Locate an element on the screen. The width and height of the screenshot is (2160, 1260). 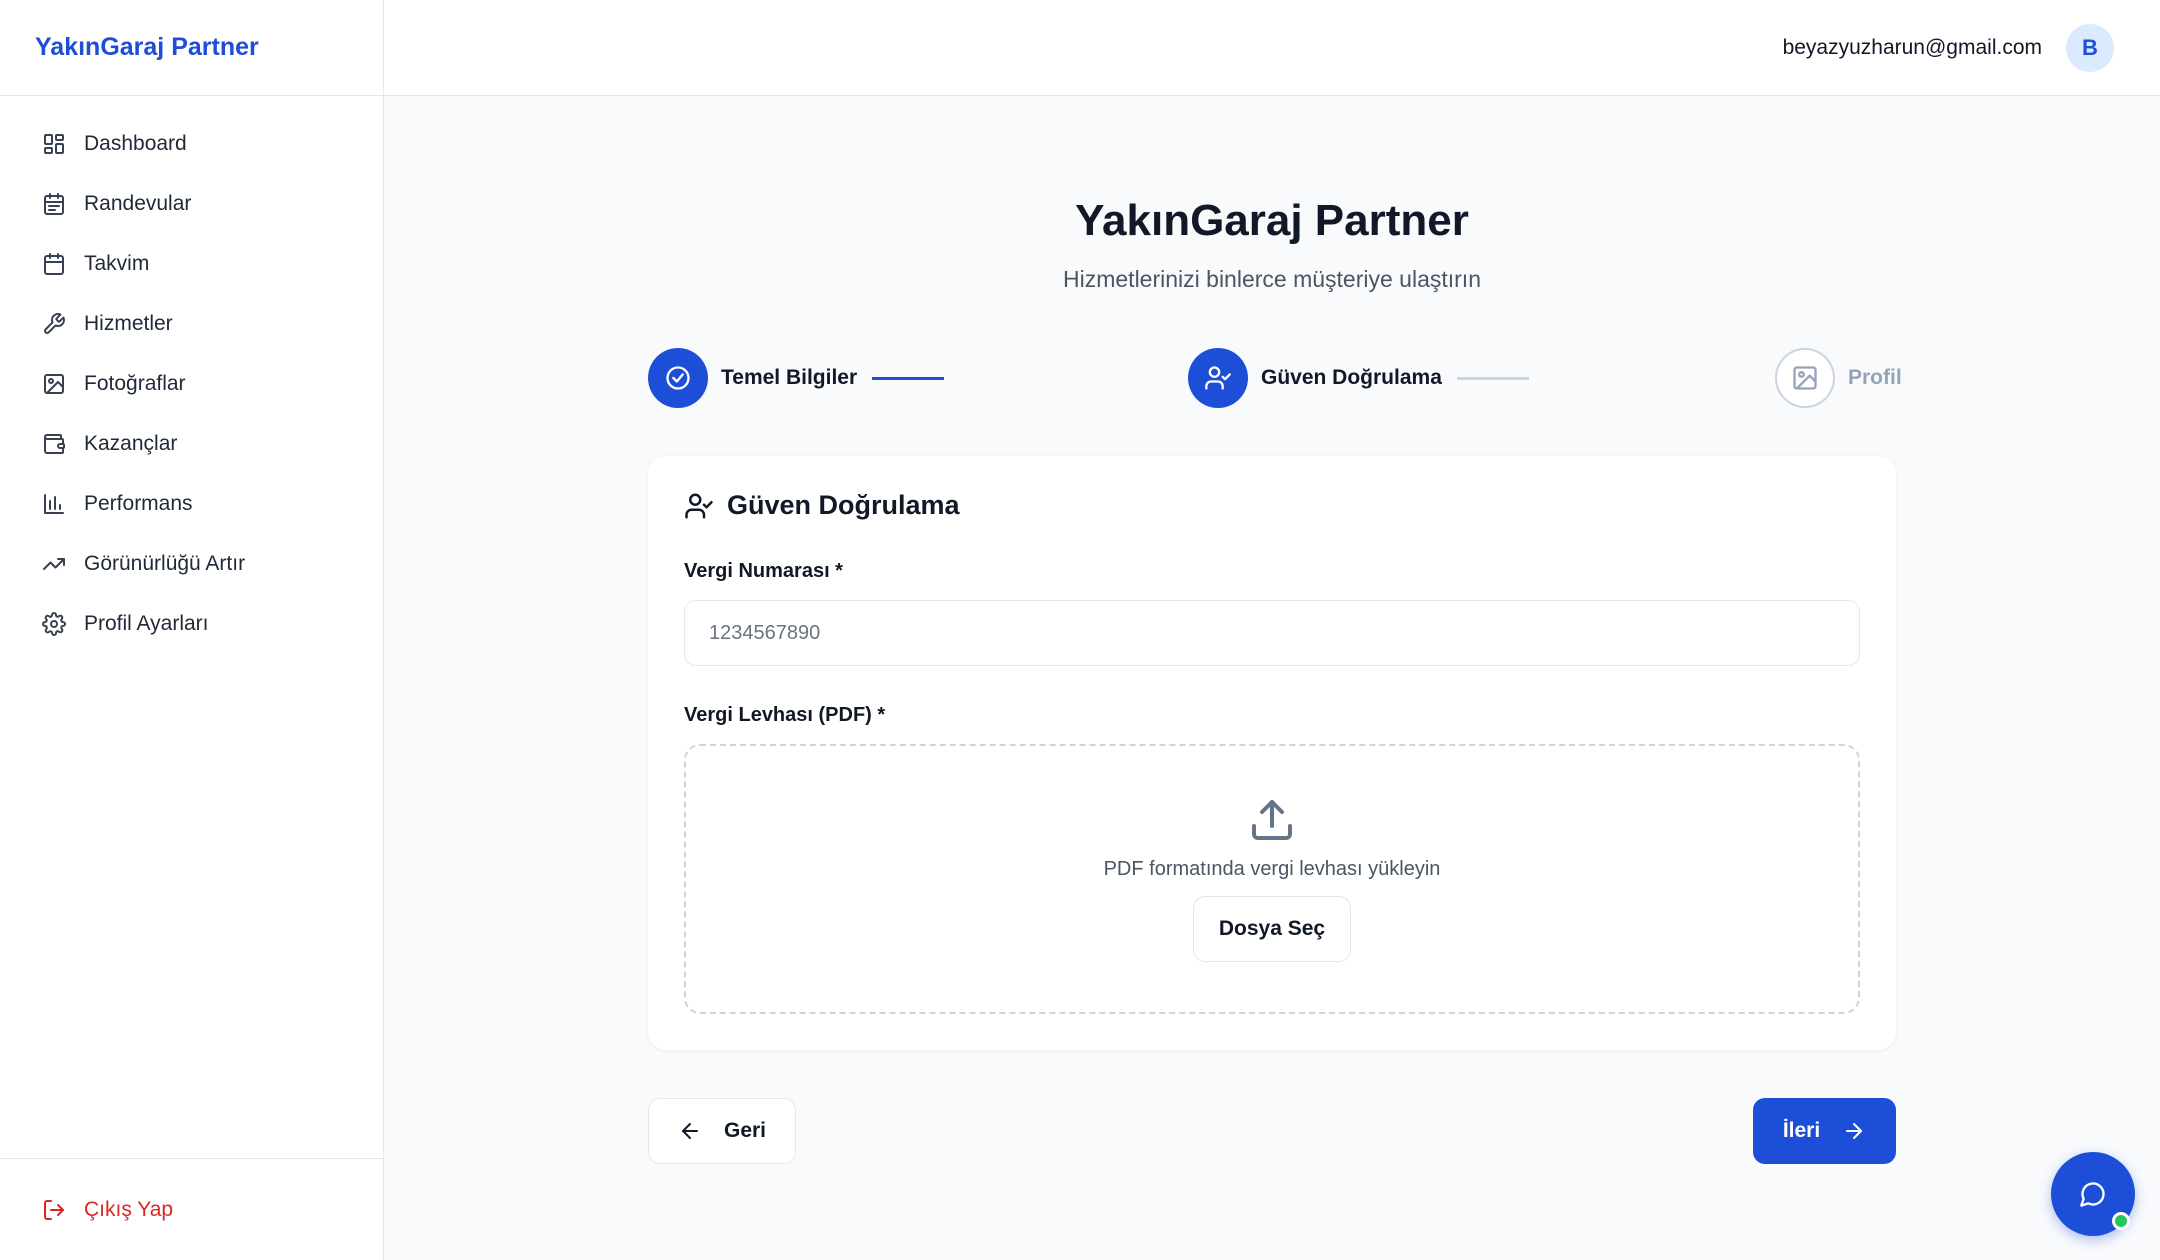
sidebar-item-performans: Performans is located at coordinates (191, 504).